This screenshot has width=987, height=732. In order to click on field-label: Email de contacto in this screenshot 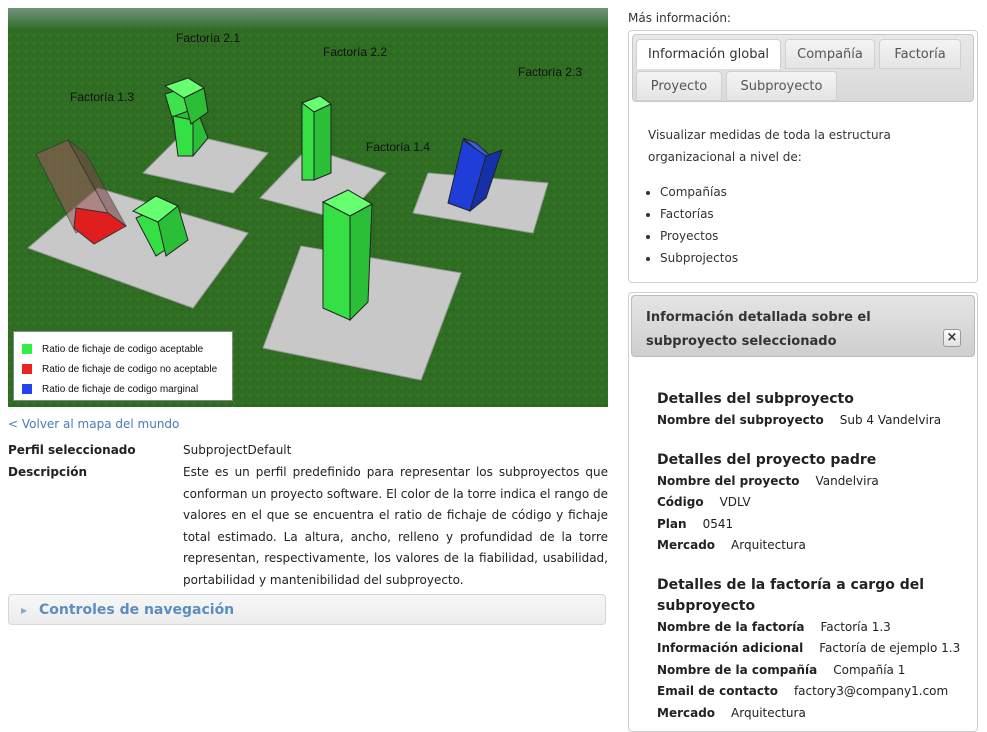, I will do `click(717, 691)`.